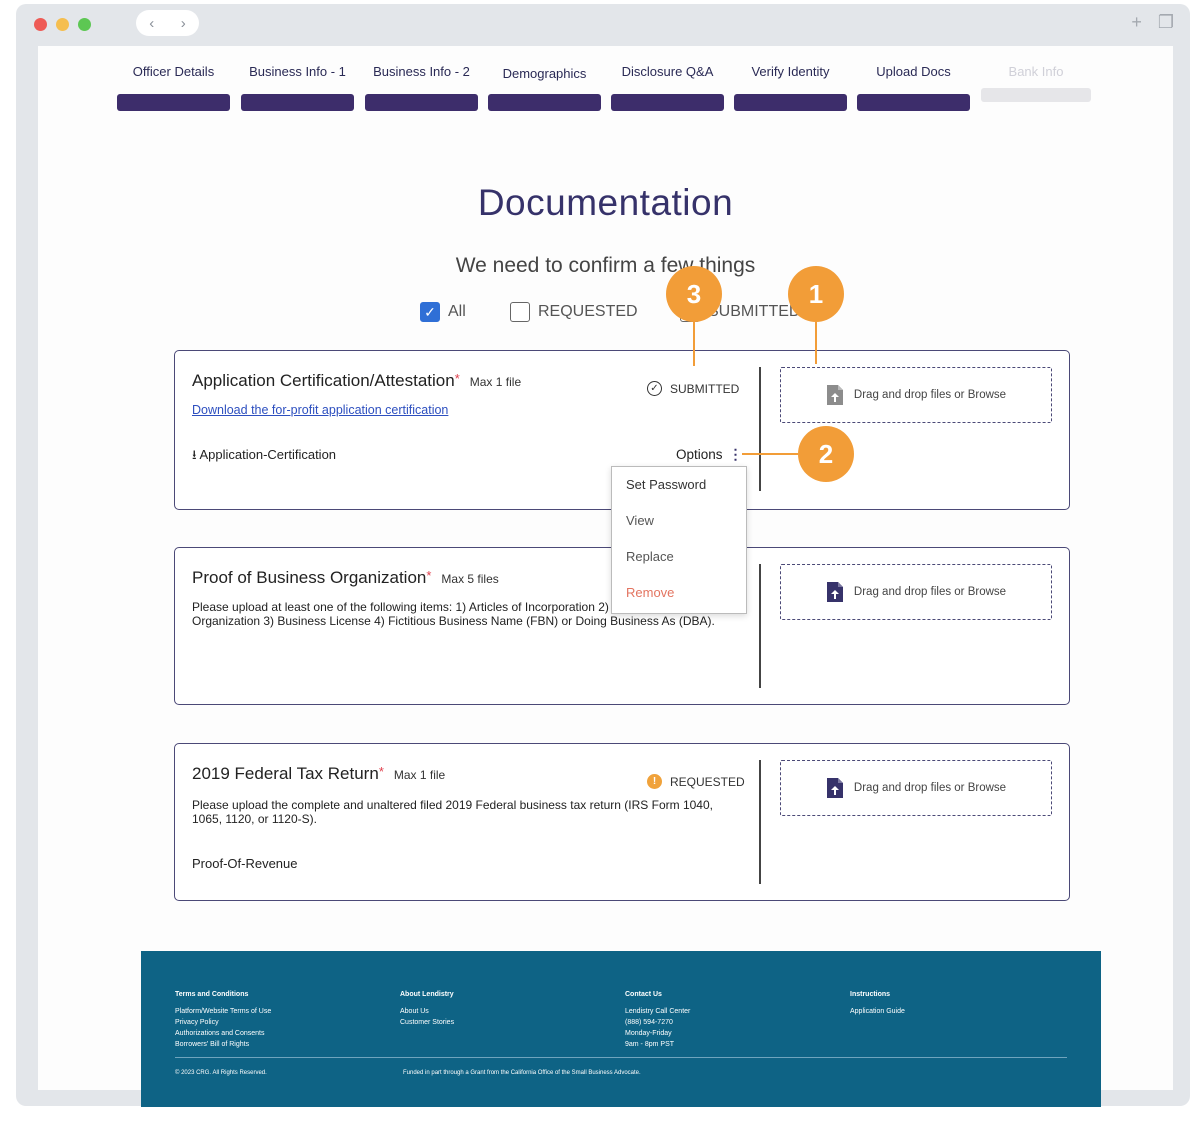 The height and width of the screenshot is (1132, 1191). What do you see at coordinates (754, 311) in the screenshot?
I see `filter-label: SUBMITTED` at bounding box center [754, 311].